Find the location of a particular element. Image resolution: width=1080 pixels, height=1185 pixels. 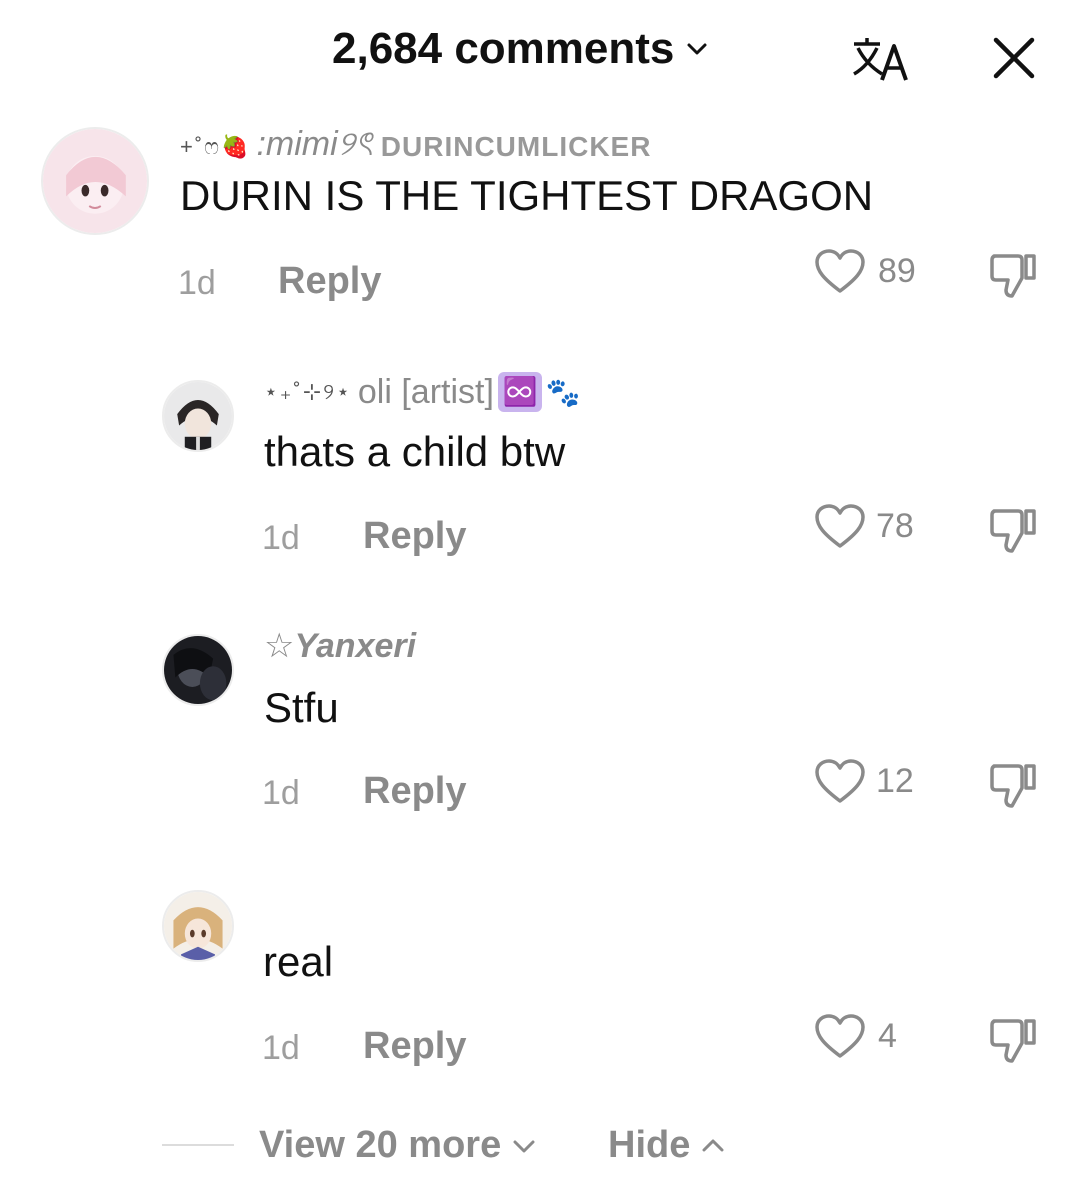

translate-icon is located at coordinates (879, 59).